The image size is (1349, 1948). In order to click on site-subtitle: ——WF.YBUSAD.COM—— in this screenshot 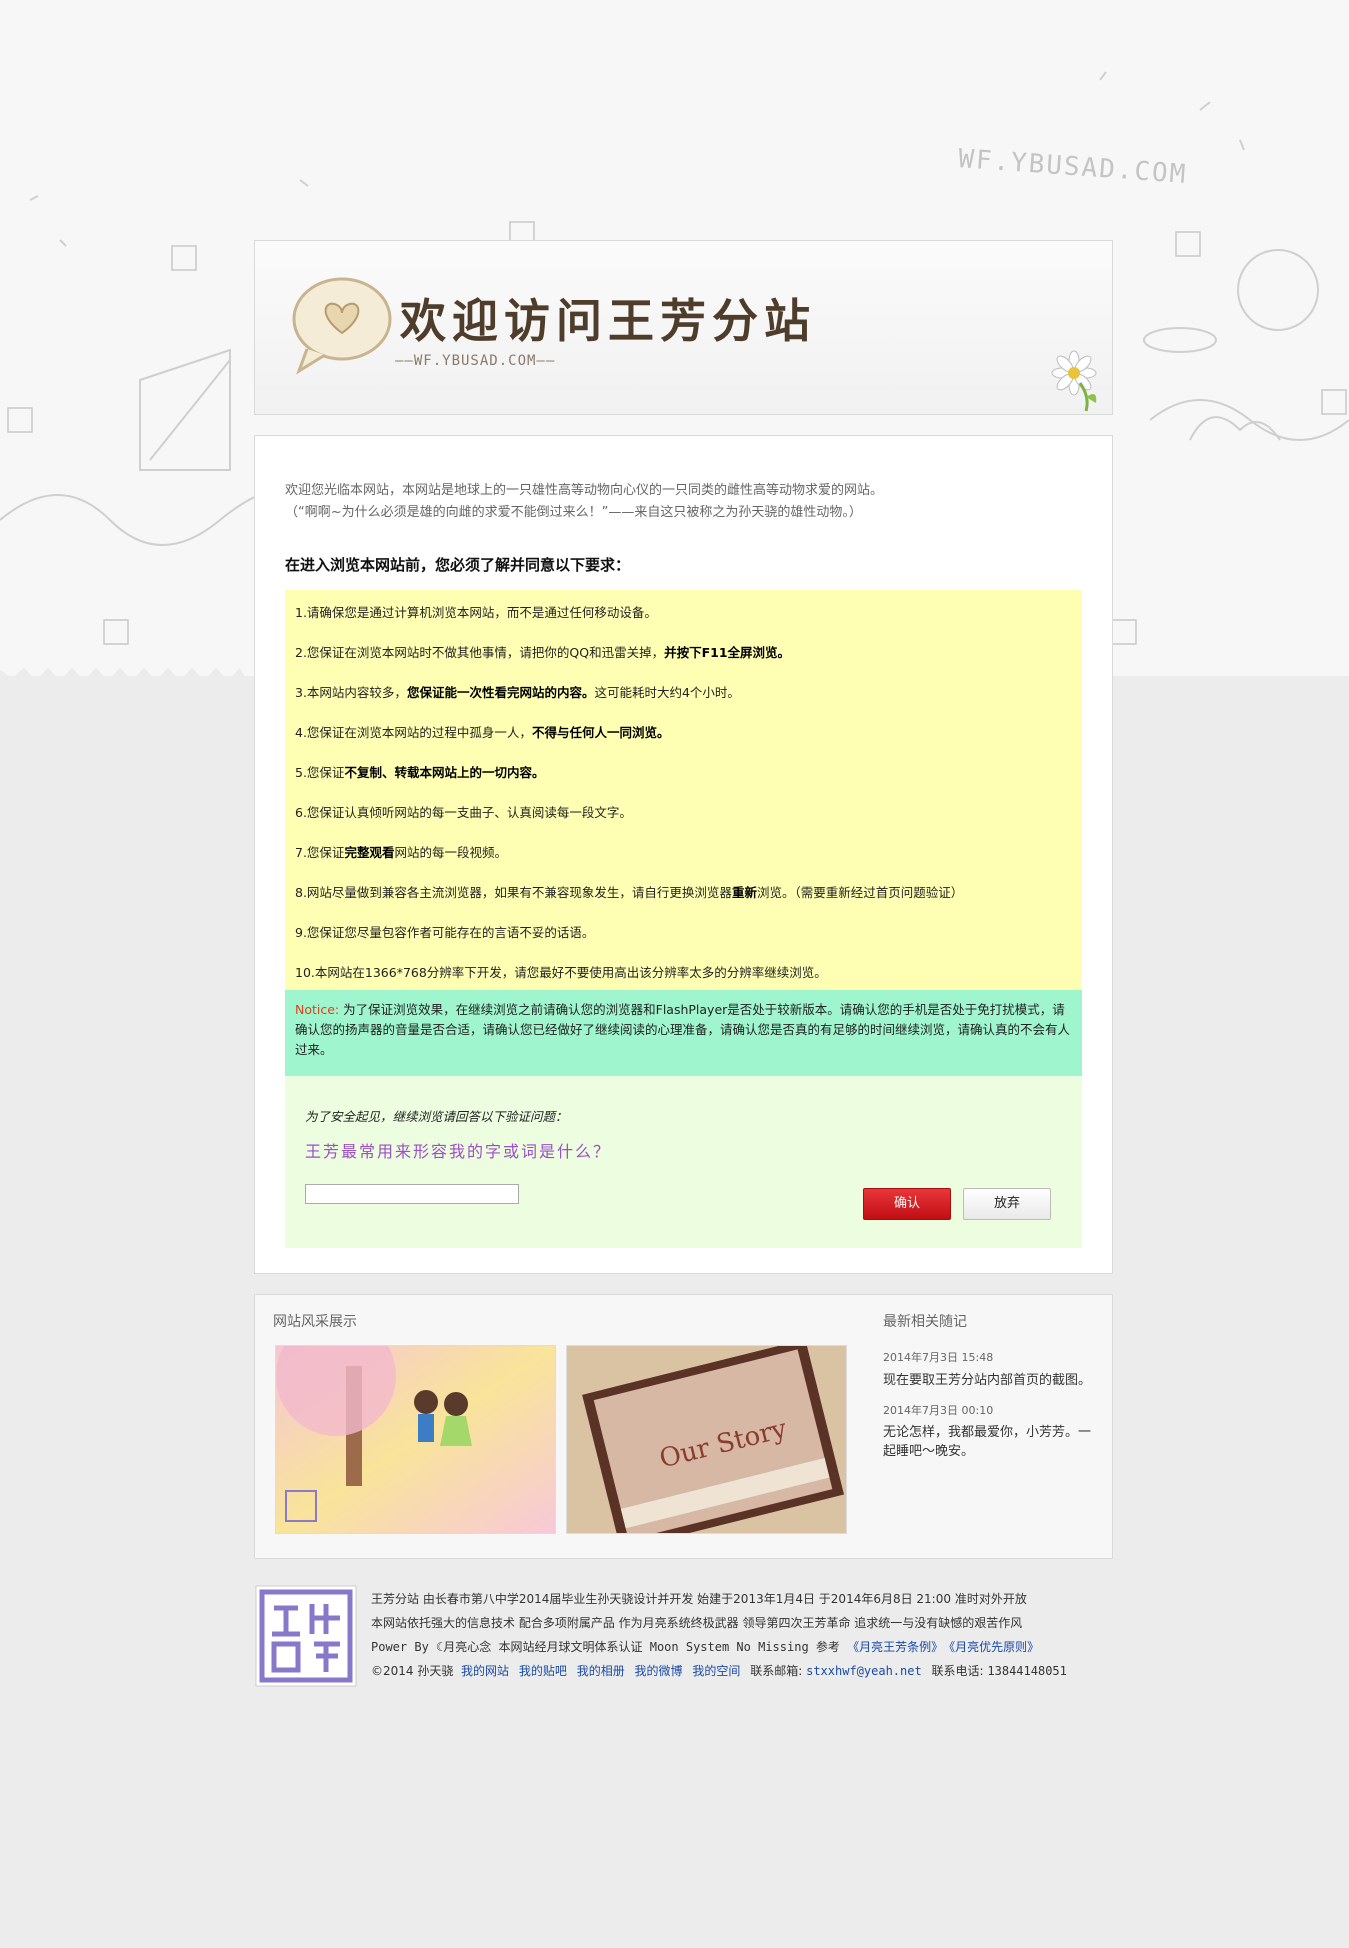, I will do `click(475, 361)`.